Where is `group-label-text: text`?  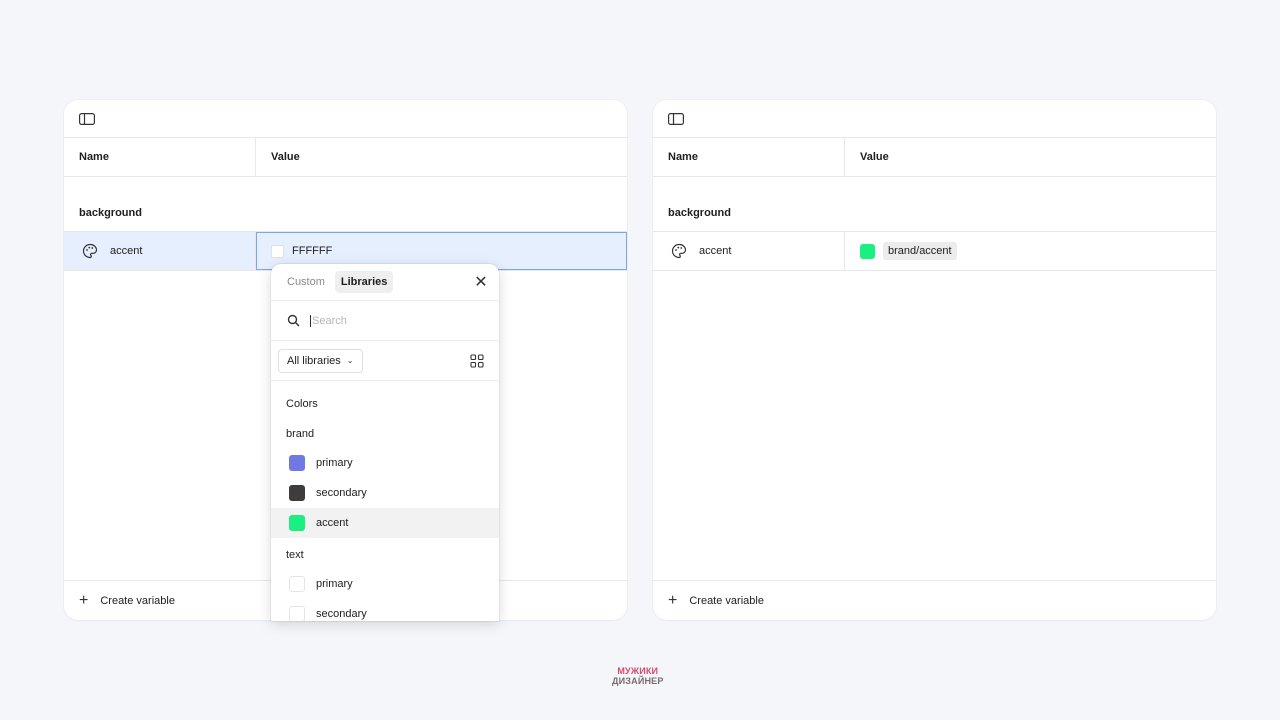 group-label-text: text is located at coordinates (295, 555).